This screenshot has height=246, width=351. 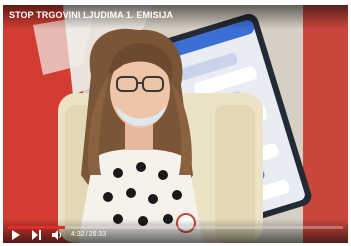 I want to click on next-icon, so click(x=36, y=235).